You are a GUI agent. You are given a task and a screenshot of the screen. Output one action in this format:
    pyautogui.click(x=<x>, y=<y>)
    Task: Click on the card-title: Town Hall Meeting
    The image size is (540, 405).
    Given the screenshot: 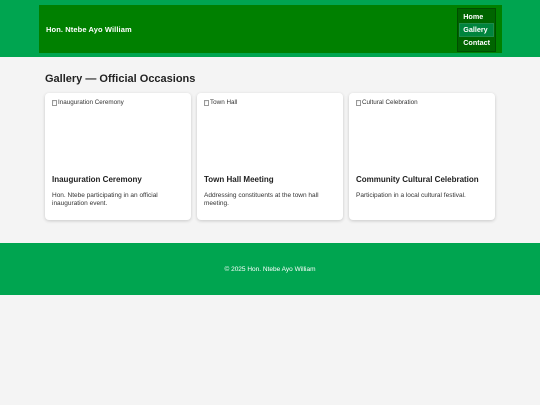 What is the action you would take?
    pyautogui.click(x=239, y=179)
    